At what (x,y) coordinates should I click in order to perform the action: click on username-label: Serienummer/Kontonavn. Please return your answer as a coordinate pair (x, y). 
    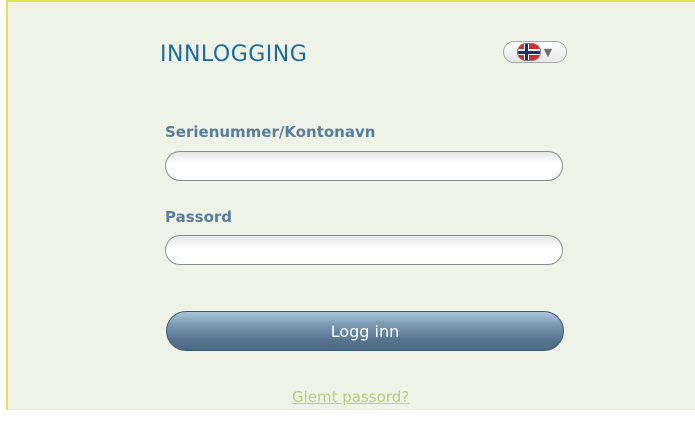
    Looking at the image, I should click on (270, 132).